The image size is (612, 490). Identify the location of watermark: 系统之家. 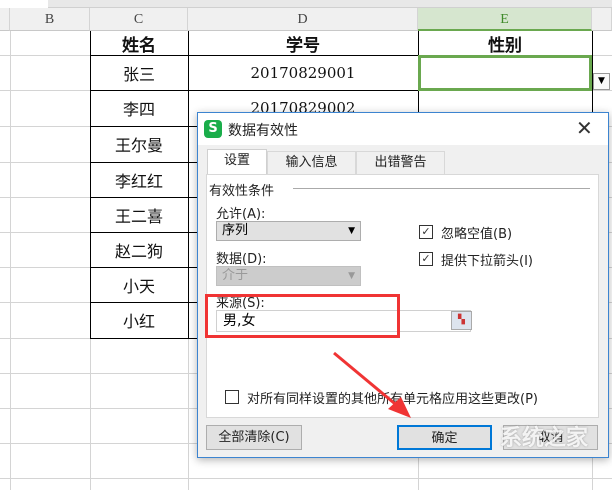
(544, 438).